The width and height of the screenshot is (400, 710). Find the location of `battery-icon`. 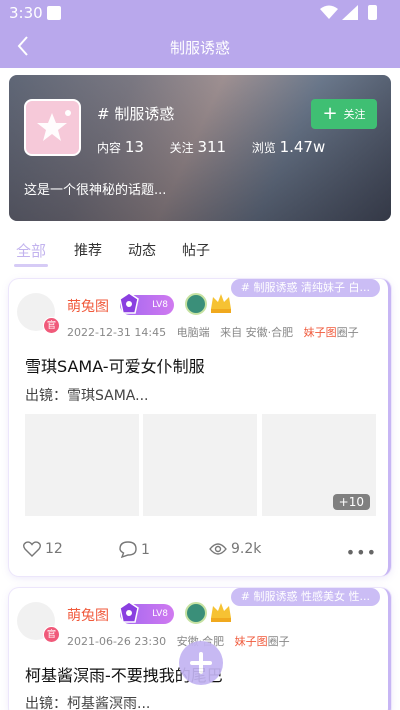

battery-icon is located at coordinates (372, 12).